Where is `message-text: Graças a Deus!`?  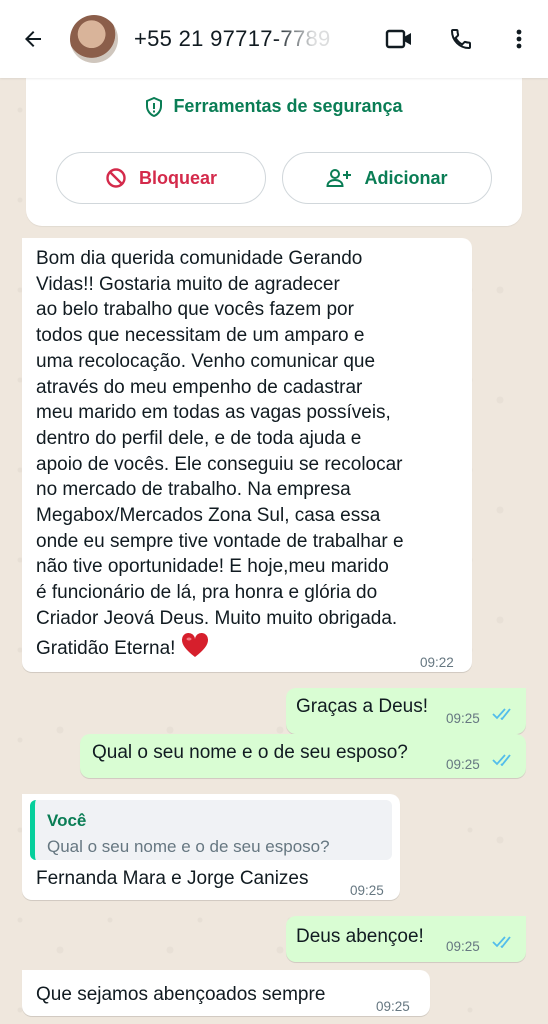
message-text: Graças a Deus! is located at coordinates (362, 706).